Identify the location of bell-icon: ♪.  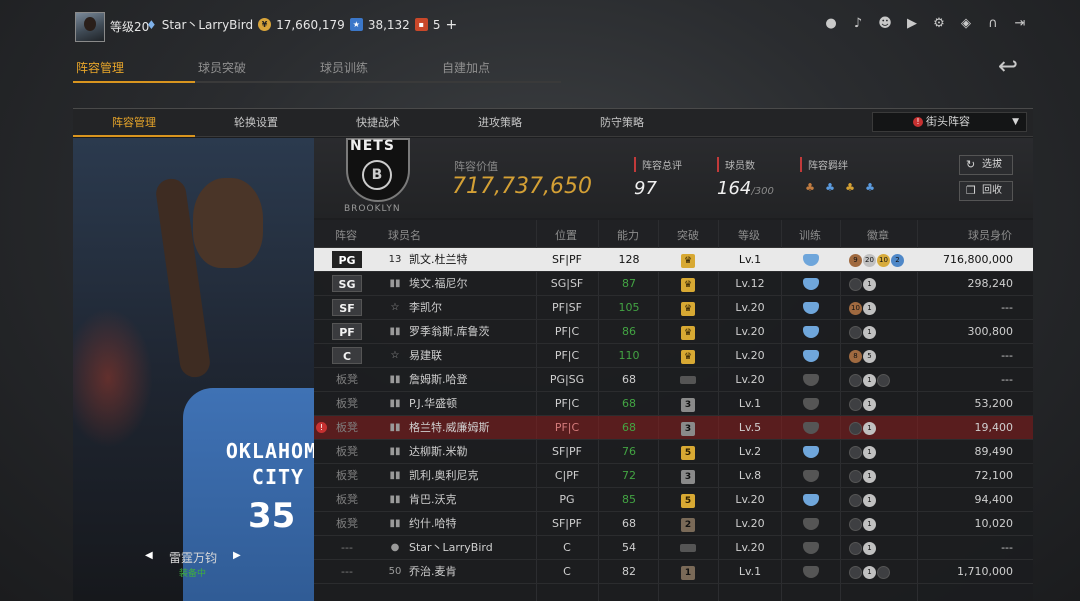
(858, 24).